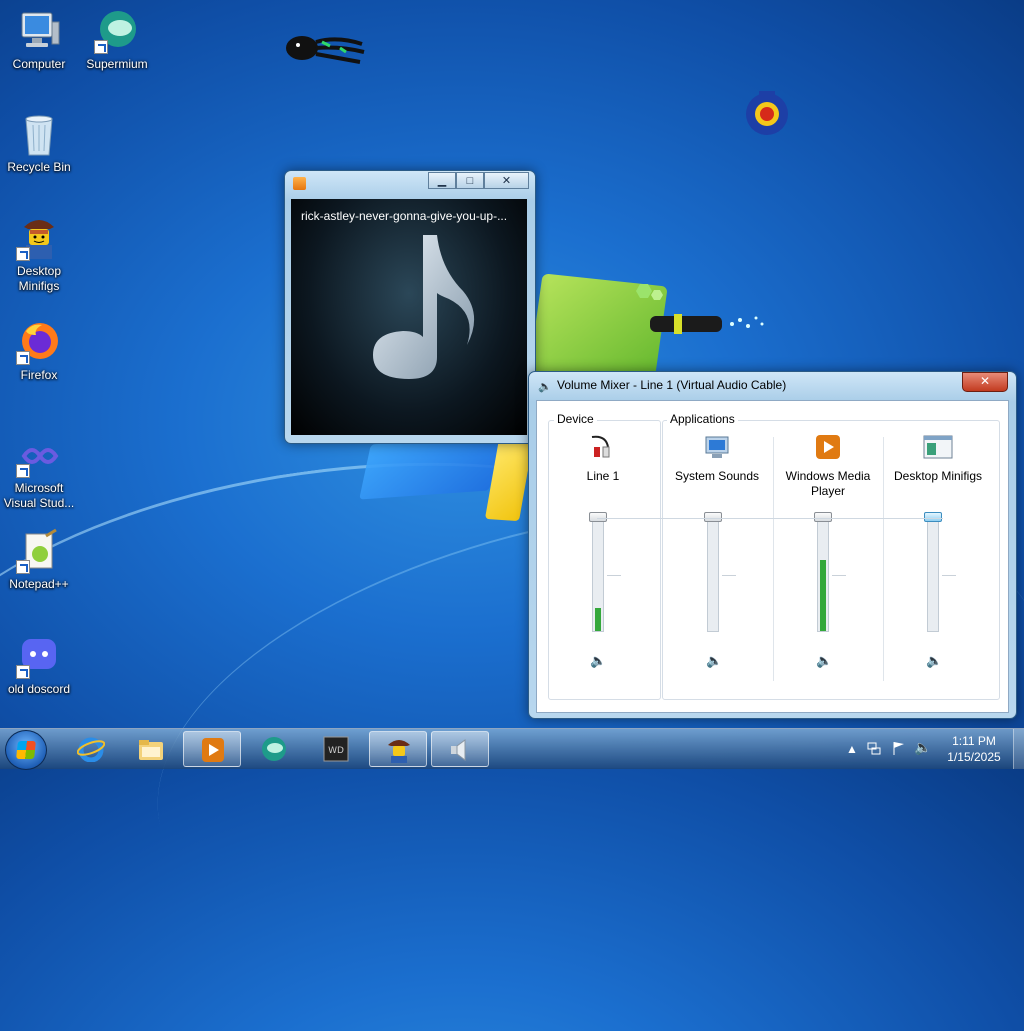 This screenshot has height=1031, width=1024. I want to click on desktop-icon-computer: Computer, so click(39, 40).